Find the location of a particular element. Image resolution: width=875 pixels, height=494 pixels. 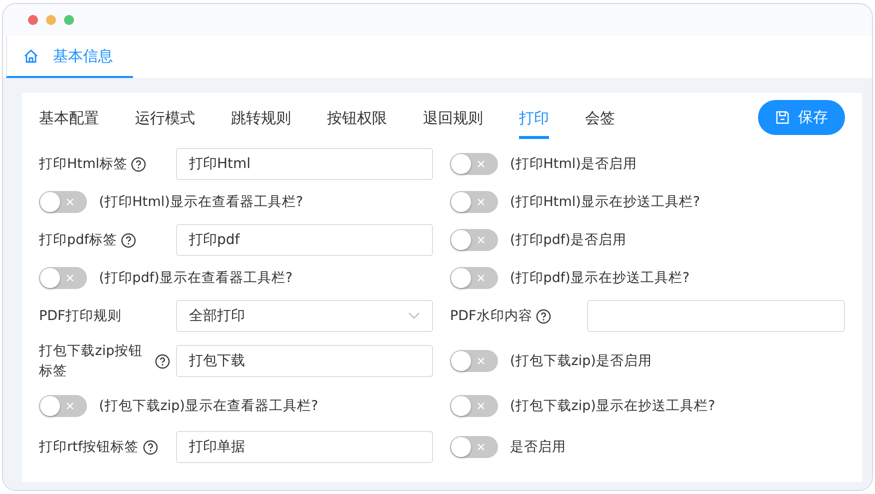

text-field: 打印单据 is located at coordinates (304, 447).